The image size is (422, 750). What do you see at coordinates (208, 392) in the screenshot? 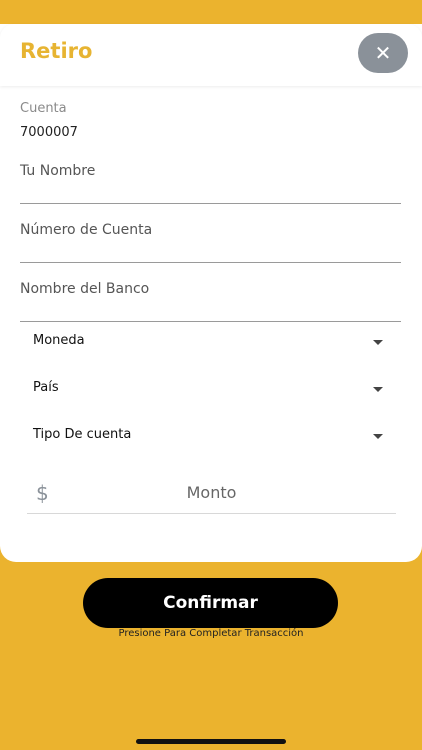
I see `country-select: País` at bounding box center [208, 392].